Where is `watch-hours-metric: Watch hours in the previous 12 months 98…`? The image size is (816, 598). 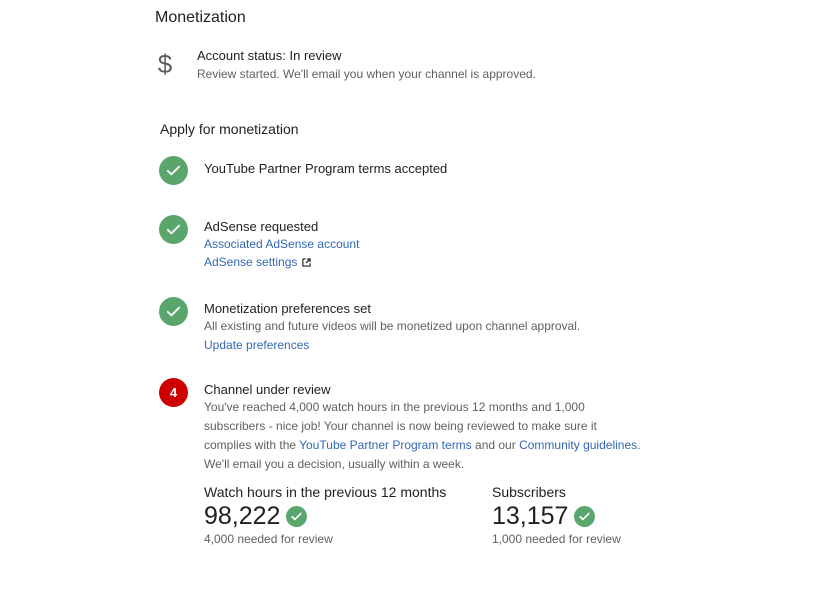 watch-hours-metric: Watch hours in the previous 12 months 98… is located at coordinates (325, 515).